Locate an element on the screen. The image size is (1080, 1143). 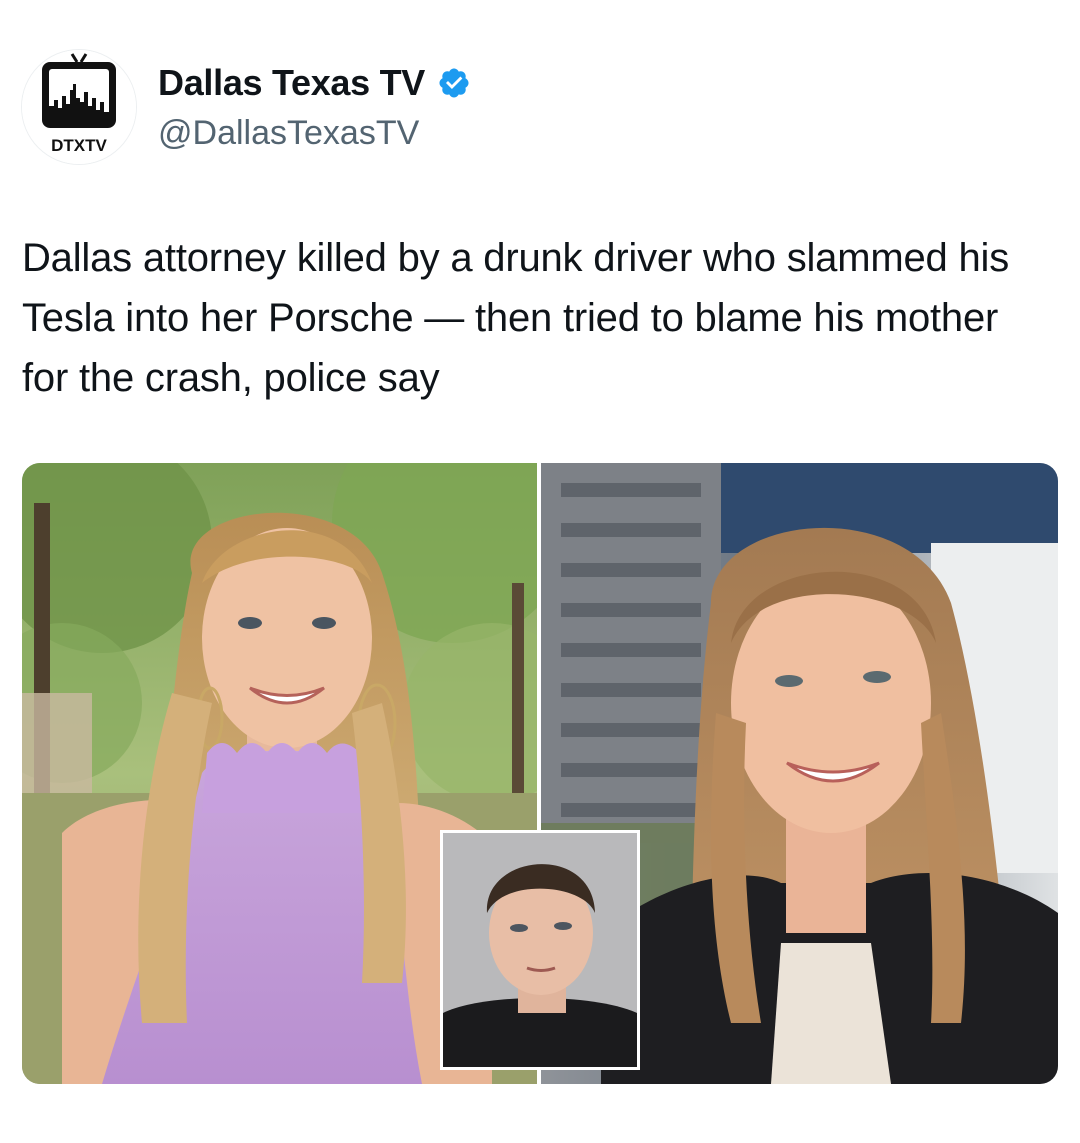
verified-badge-icon is located at coordinates (454, 83).